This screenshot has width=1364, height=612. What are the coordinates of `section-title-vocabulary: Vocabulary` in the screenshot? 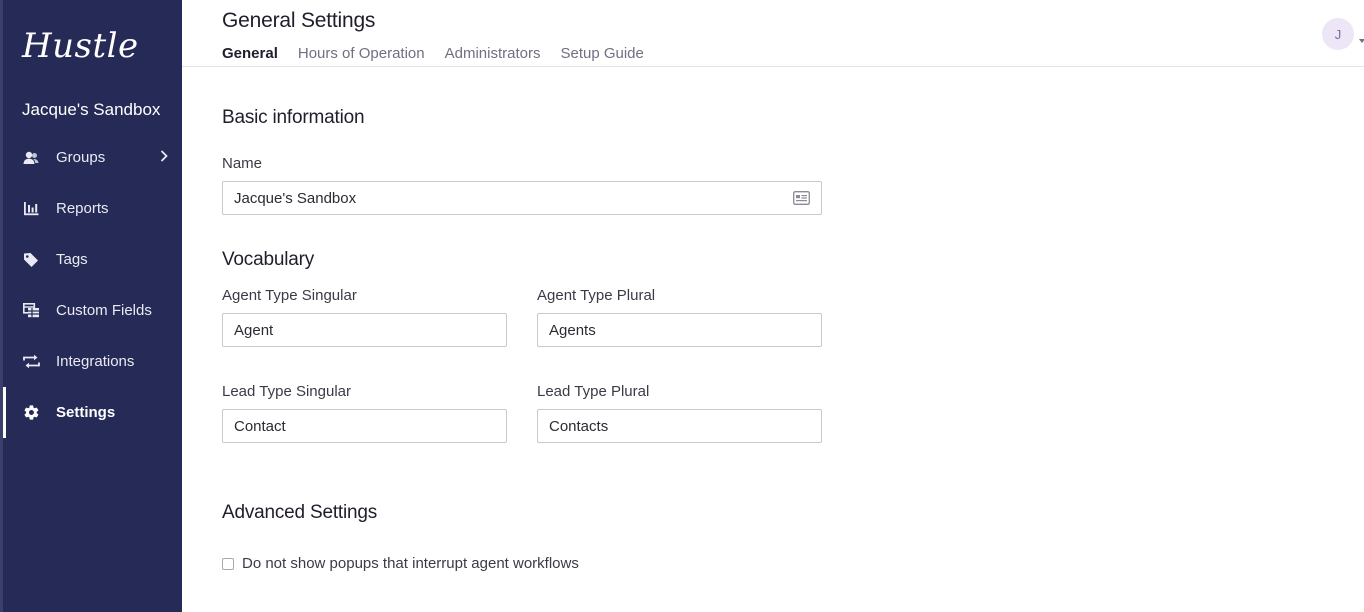 It's located at (268, 259).